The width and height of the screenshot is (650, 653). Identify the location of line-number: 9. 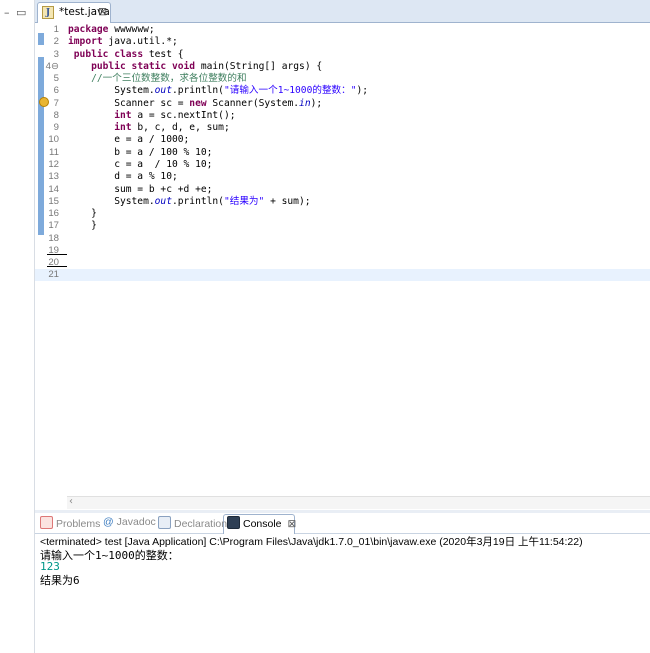
(56, 128).